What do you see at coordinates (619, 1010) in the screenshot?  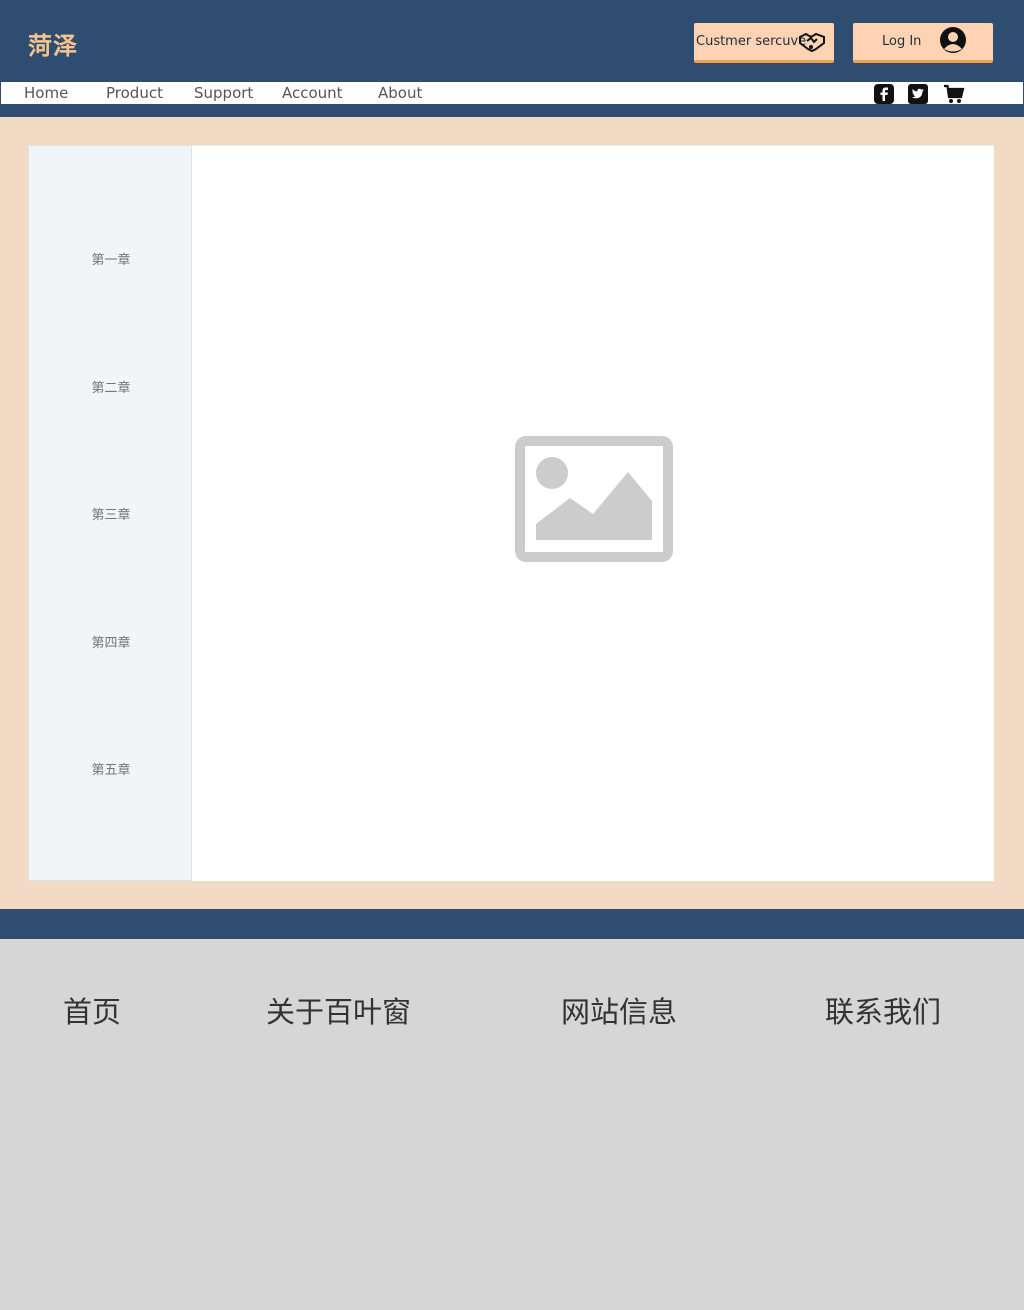 I see `footer-link-site-info: 网站信息` at bounding box center [619, 1010].